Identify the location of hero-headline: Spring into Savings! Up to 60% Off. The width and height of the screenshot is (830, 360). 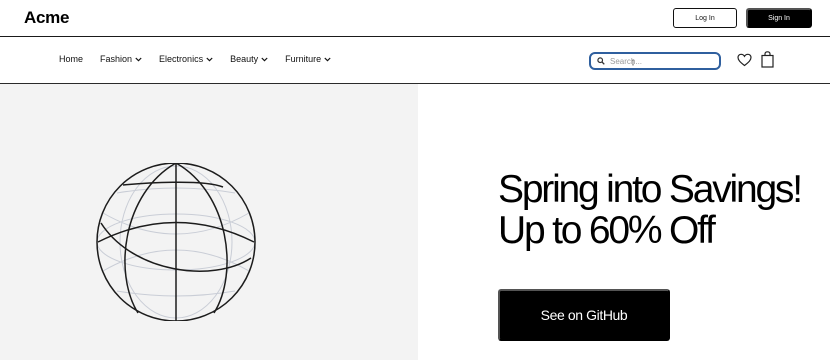
(650, 210).